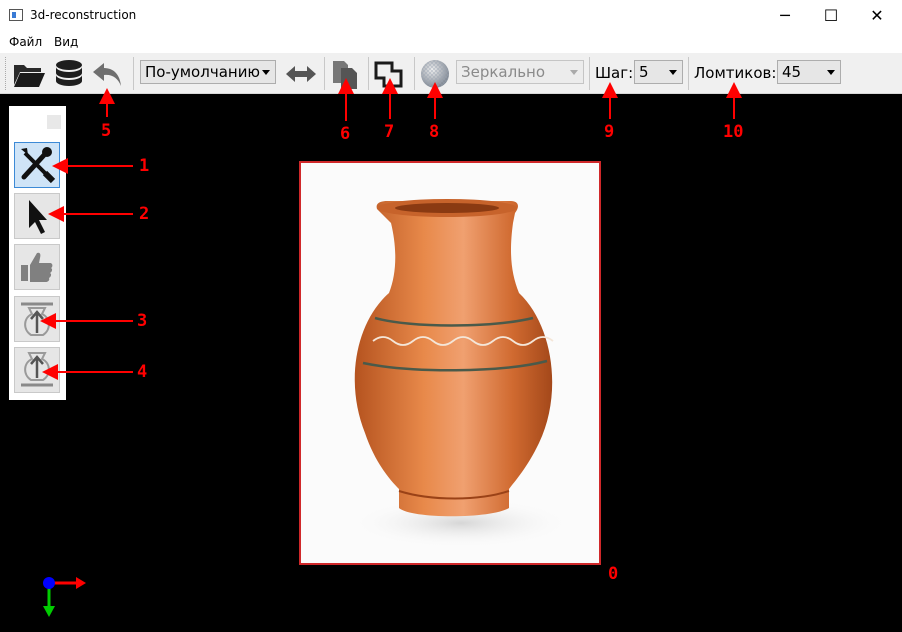  Describe the element at coordinates (107, 74) in the screenshot. I see `undo-icon` at that location.